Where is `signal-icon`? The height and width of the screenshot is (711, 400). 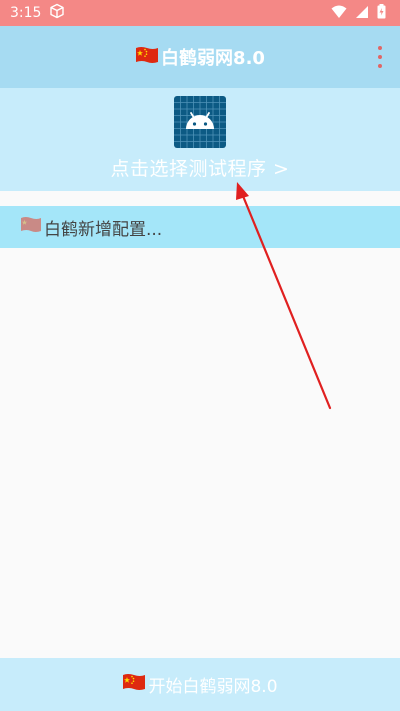 signal-icon is located at coordinates (362, 13).